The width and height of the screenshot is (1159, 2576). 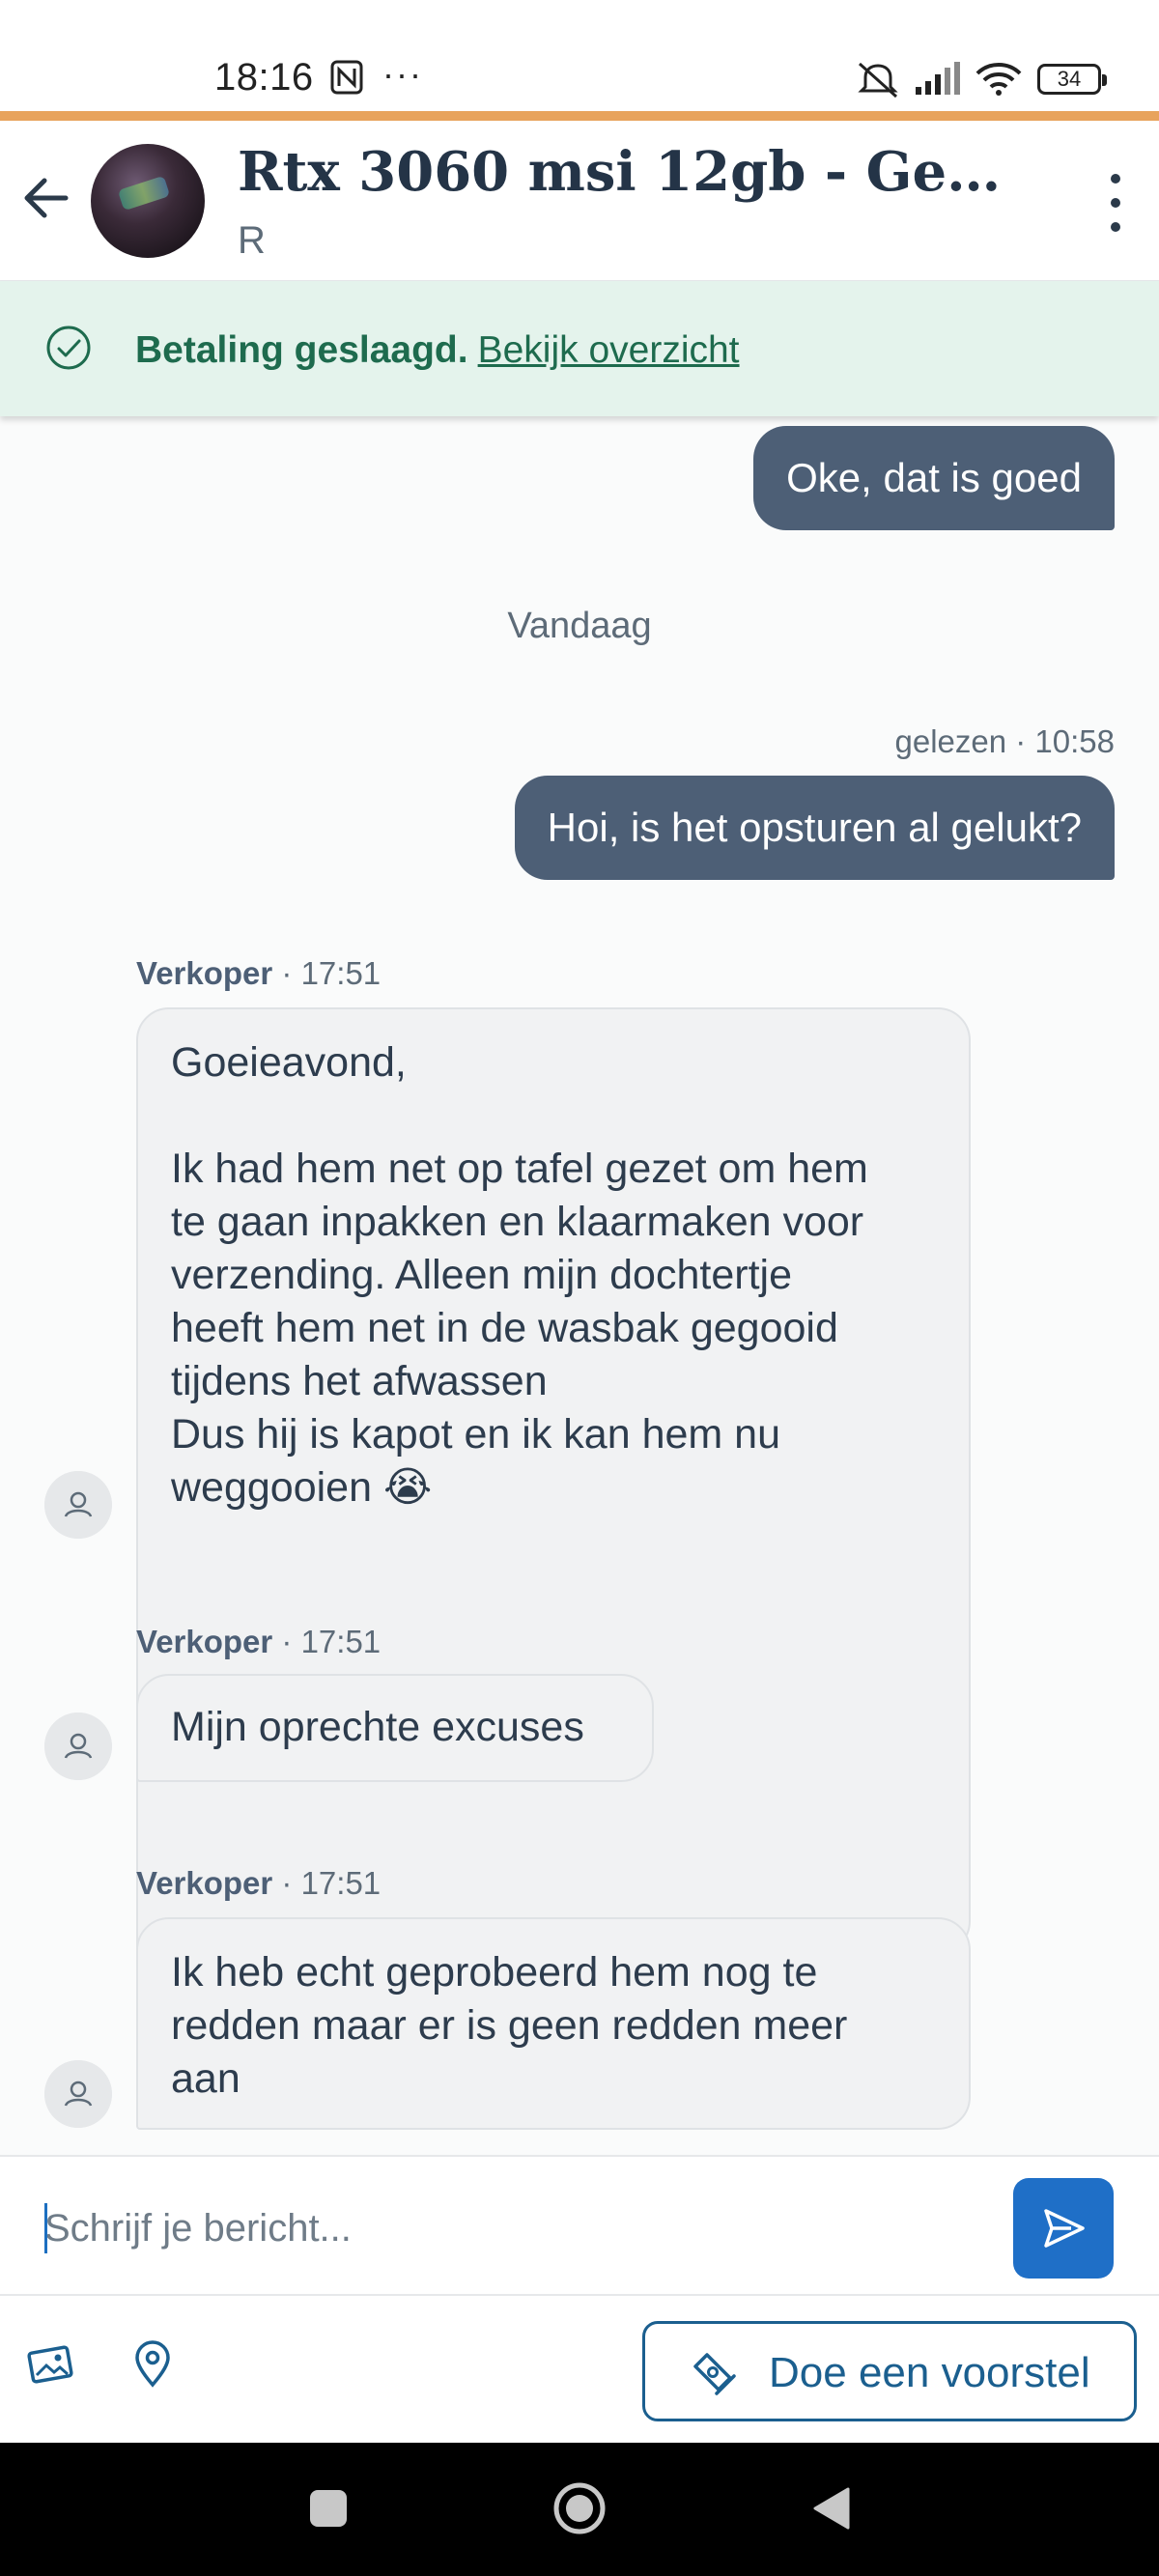 I want to click on incoming-message: Mijn oprechte excuses, so click(x=395, y=1728).